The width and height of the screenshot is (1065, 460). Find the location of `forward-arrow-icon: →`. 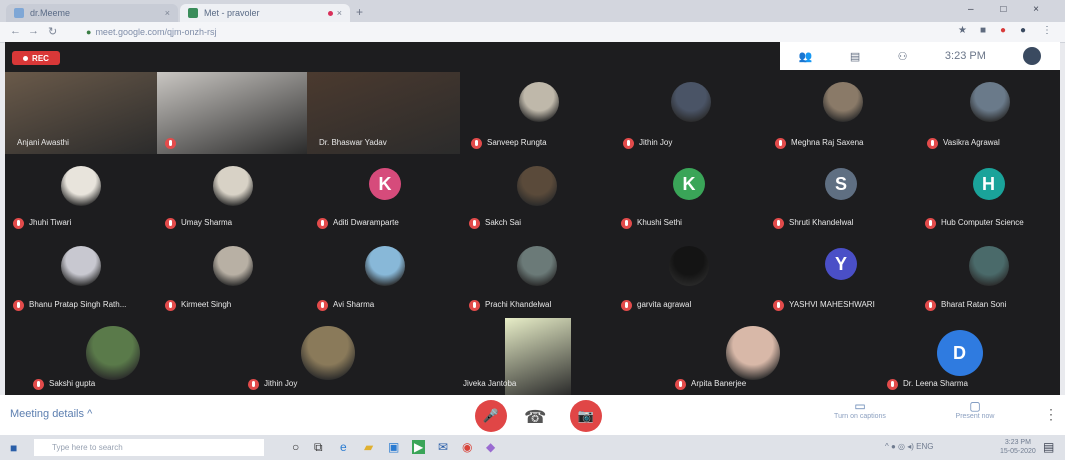

forward-arrow-icon: → is located at coordinates (33, 31).